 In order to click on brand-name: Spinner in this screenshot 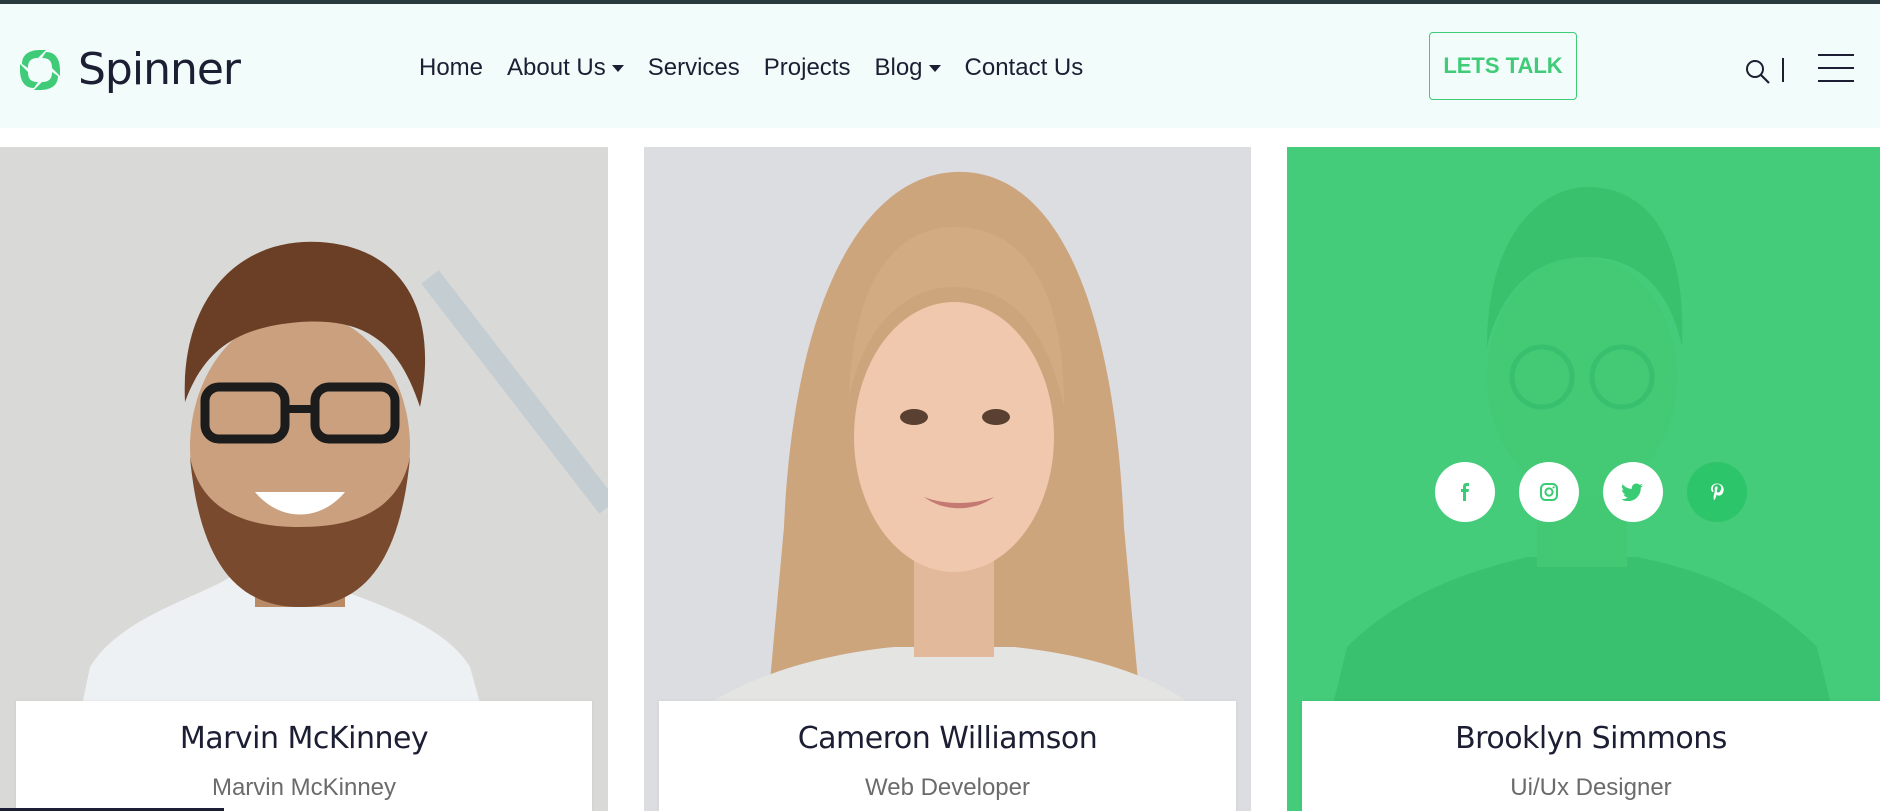, I will do `click(159, 69)`.